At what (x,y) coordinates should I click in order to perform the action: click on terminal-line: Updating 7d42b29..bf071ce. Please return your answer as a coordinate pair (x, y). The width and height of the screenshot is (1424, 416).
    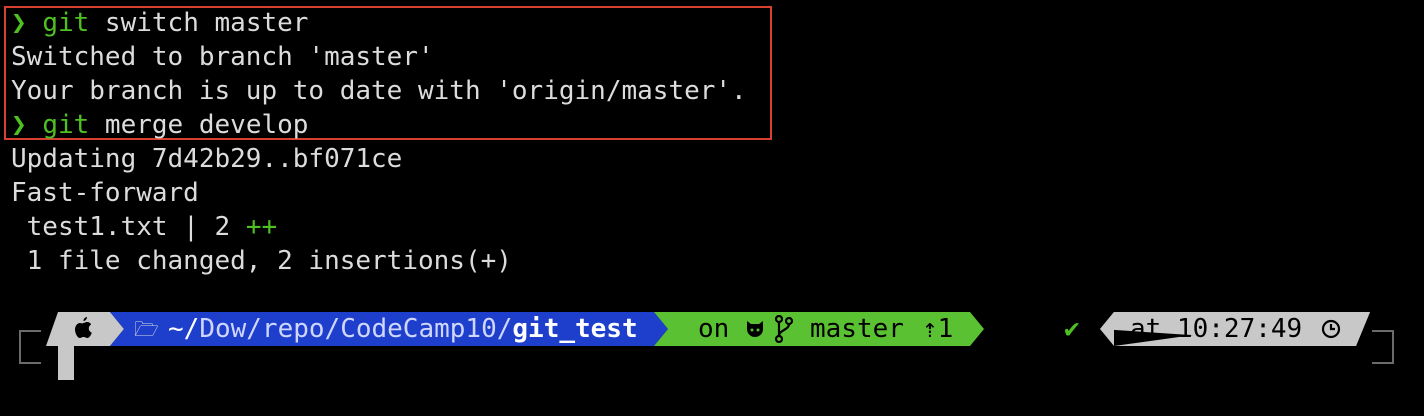
    Looking at the image, I should click on (207, 159).